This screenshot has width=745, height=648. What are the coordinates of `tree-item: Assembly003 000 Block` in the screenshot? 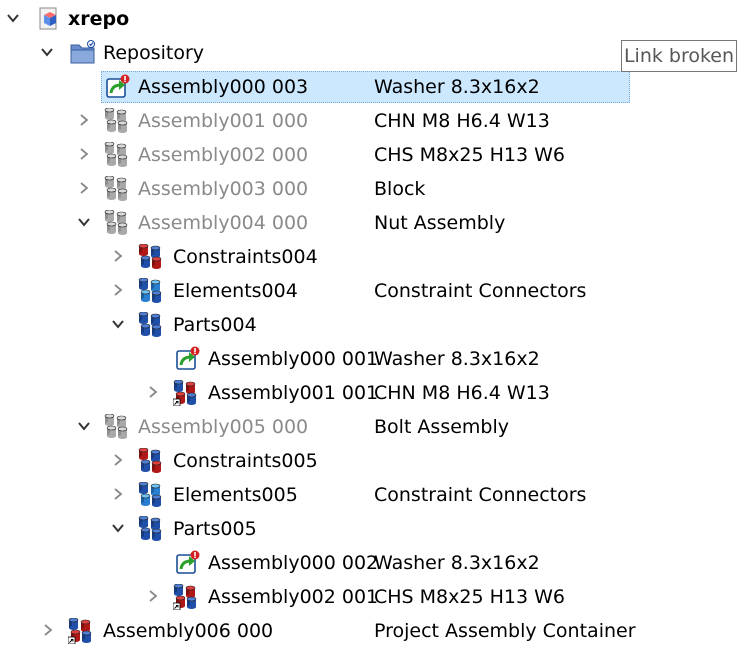 It's located at (372, 189).